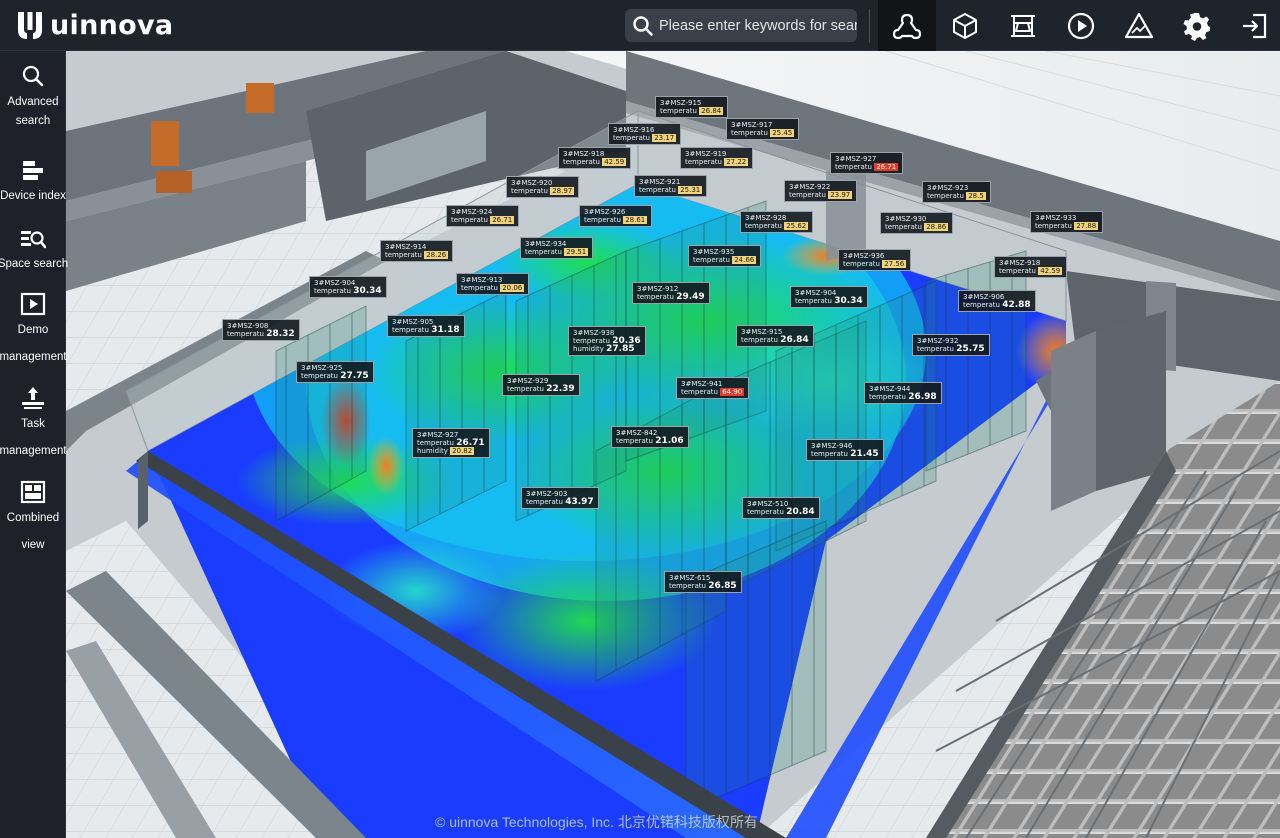  Describe the element at coordinates (33, 398) in the screenshot. I see `task-icon` at that location.